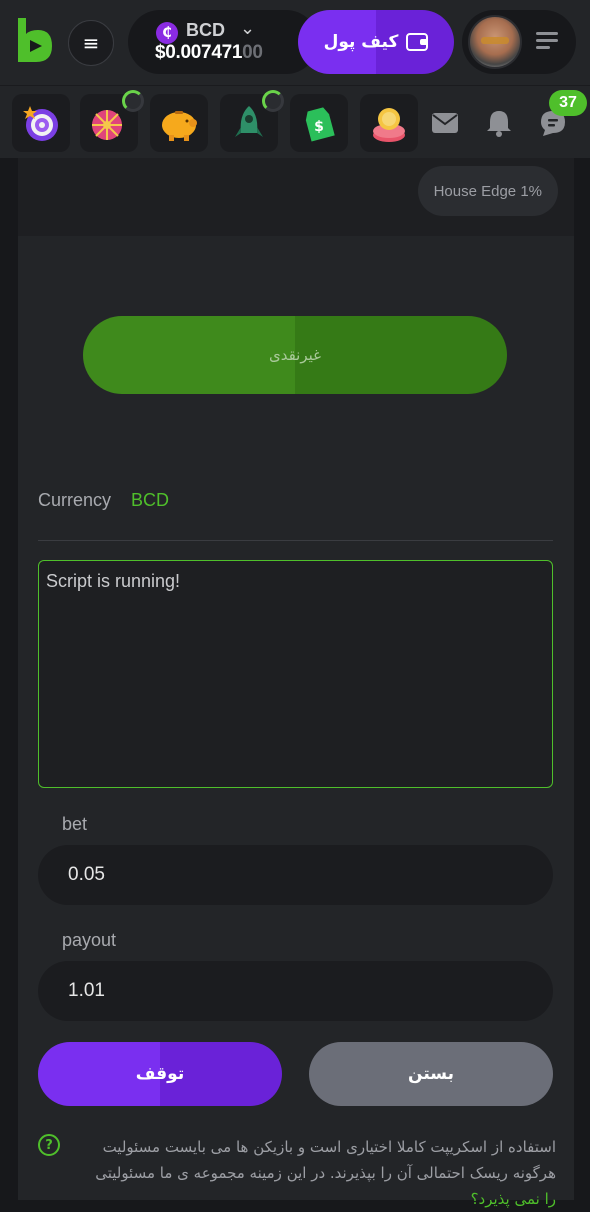  Describe the element at coordinates (445, 123) in the screenshot. I see `mail-icon` at that location.